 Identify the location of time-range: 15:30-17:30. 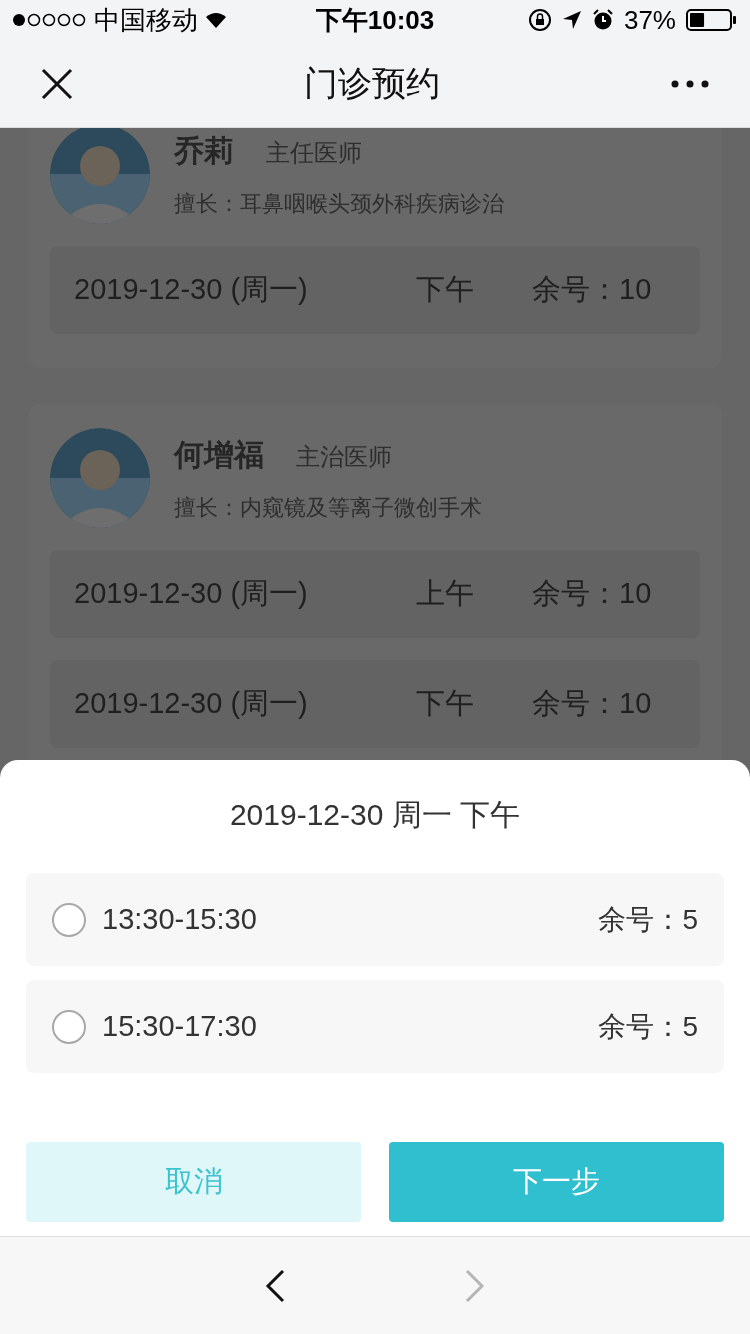
(180, 1026).